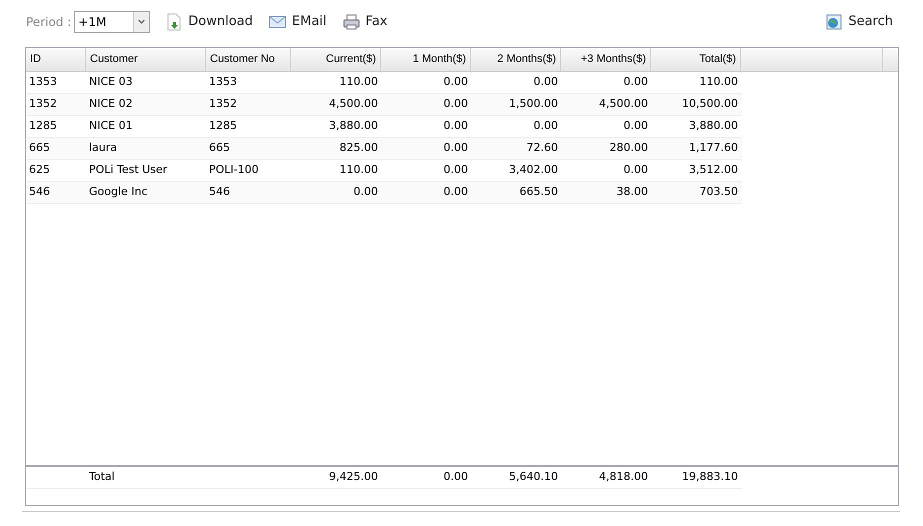 This screenshot has height=526, width=923. What do you see at coordinates (533, 477) in the screenshot?
I see `total-cell-text: 5,640.10` at bounding box center [533, 477].